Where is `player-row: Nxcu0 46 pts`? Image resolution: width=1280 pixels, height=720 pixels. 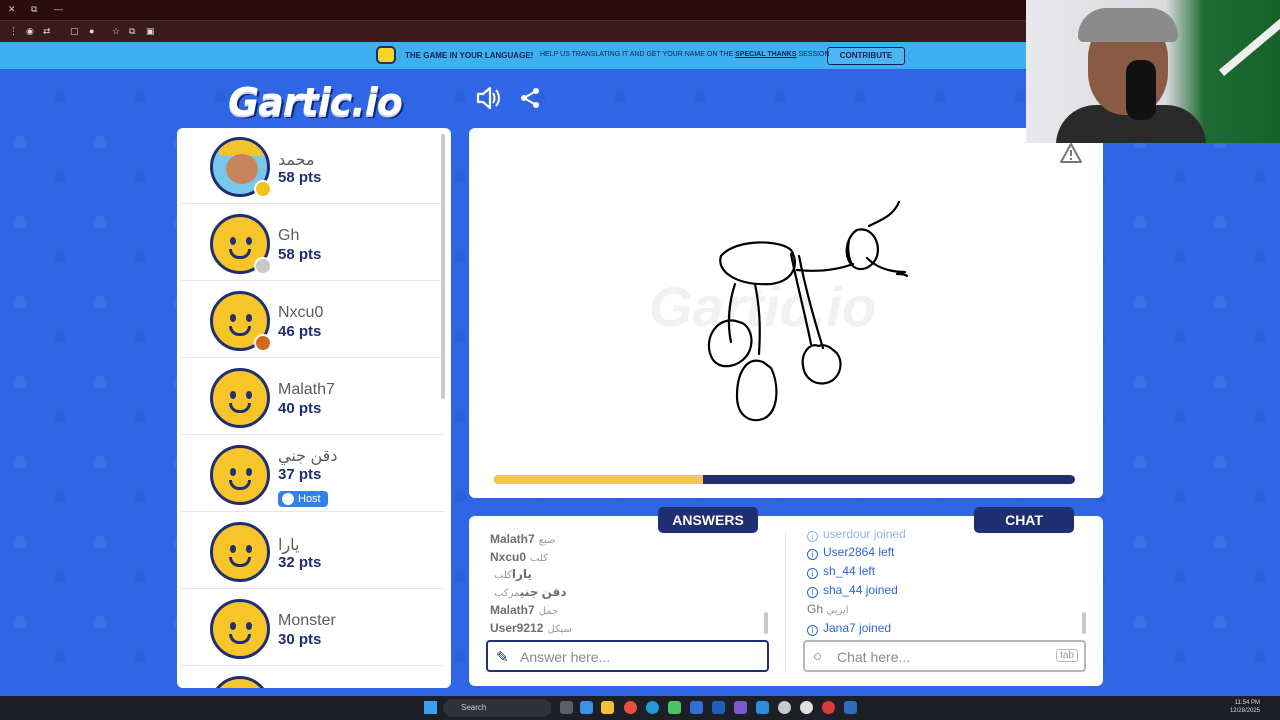 player-row: Nxcu0 46 pts is located at coordinates (312, 320).